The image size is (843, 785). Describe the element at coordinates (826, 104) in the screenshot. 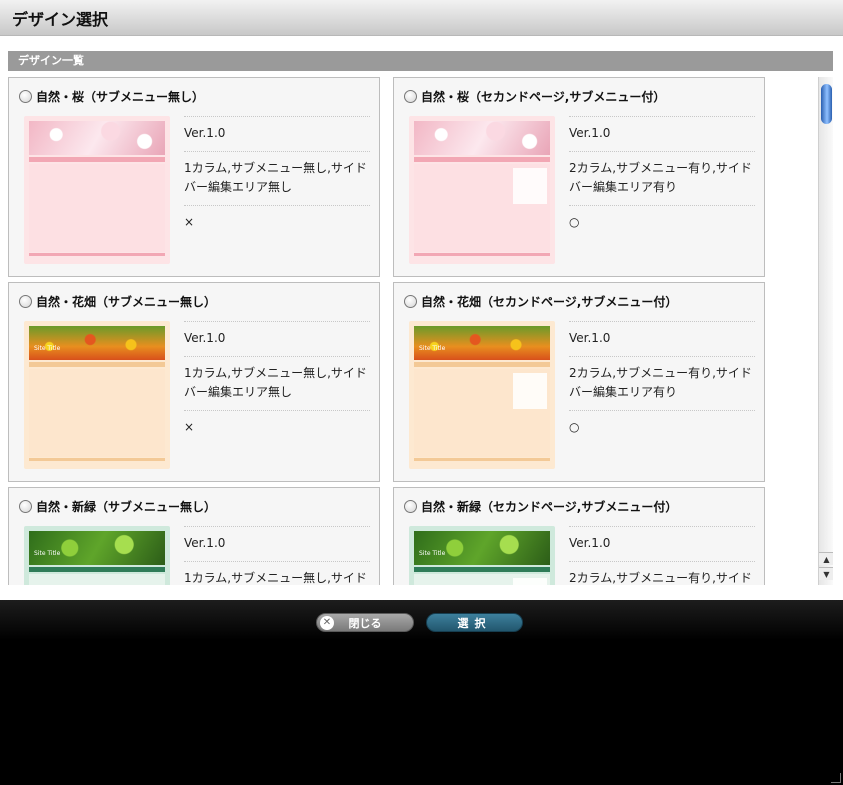

I see `scrollbar-thumb` at that location.